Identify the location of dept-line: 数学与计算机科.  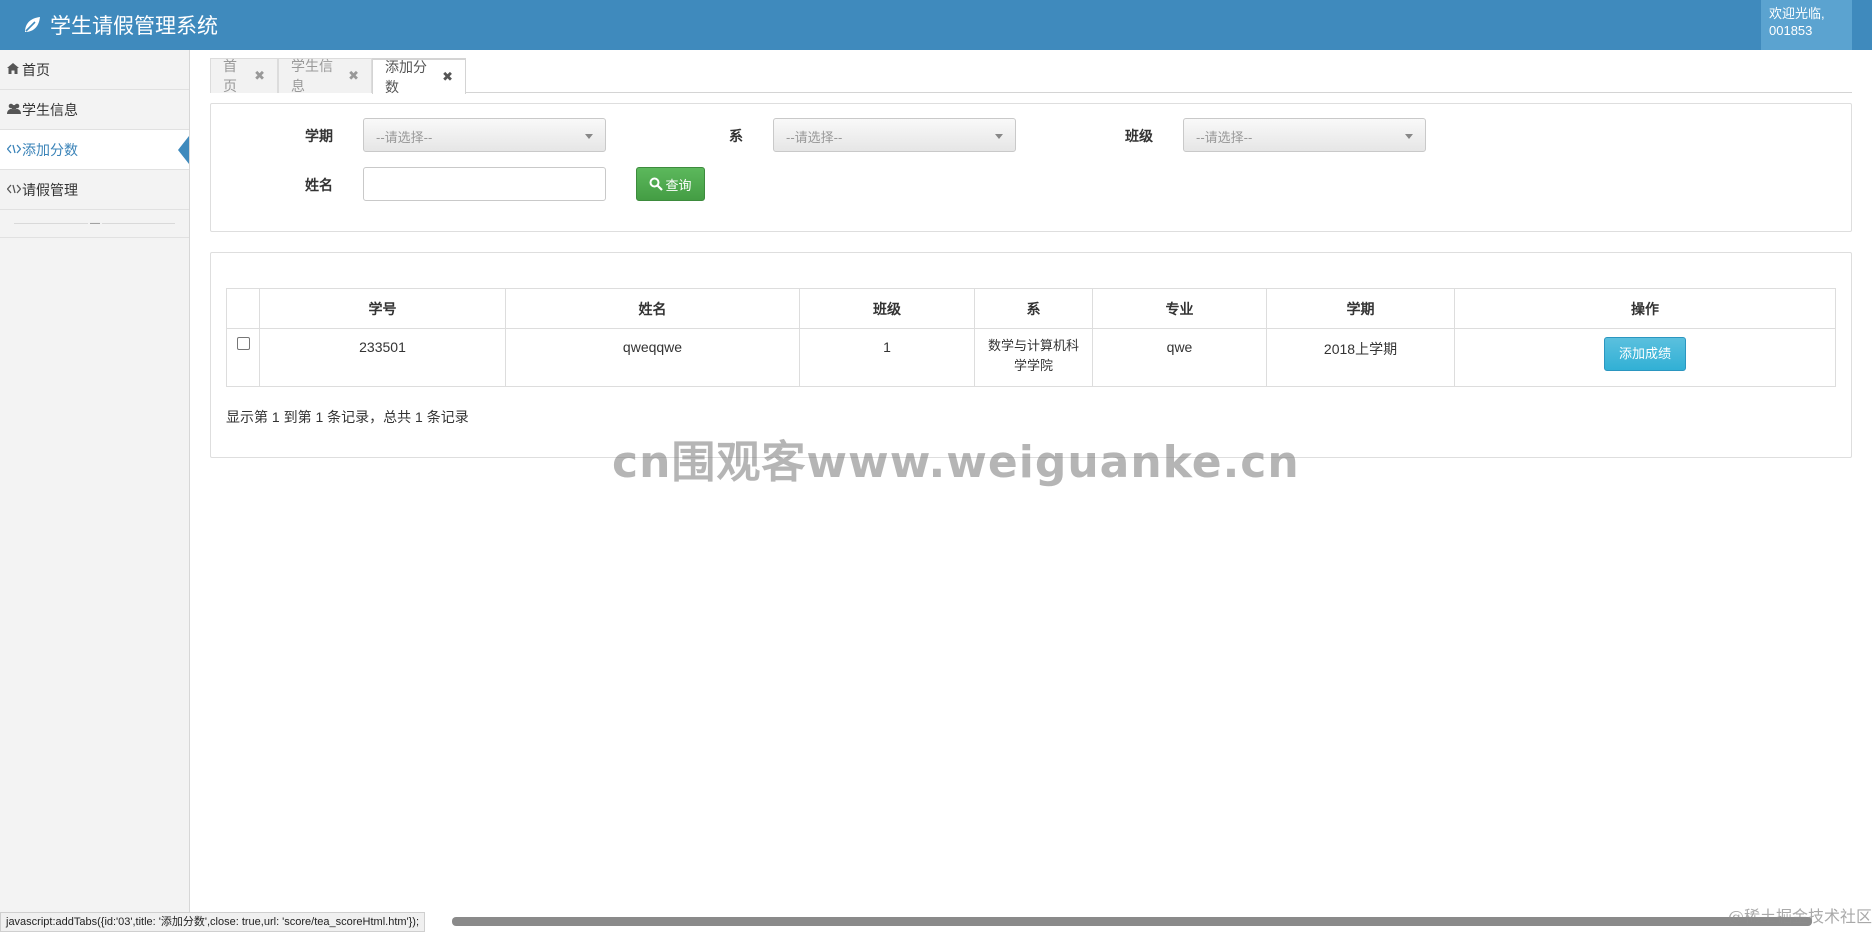
(1033, 345).